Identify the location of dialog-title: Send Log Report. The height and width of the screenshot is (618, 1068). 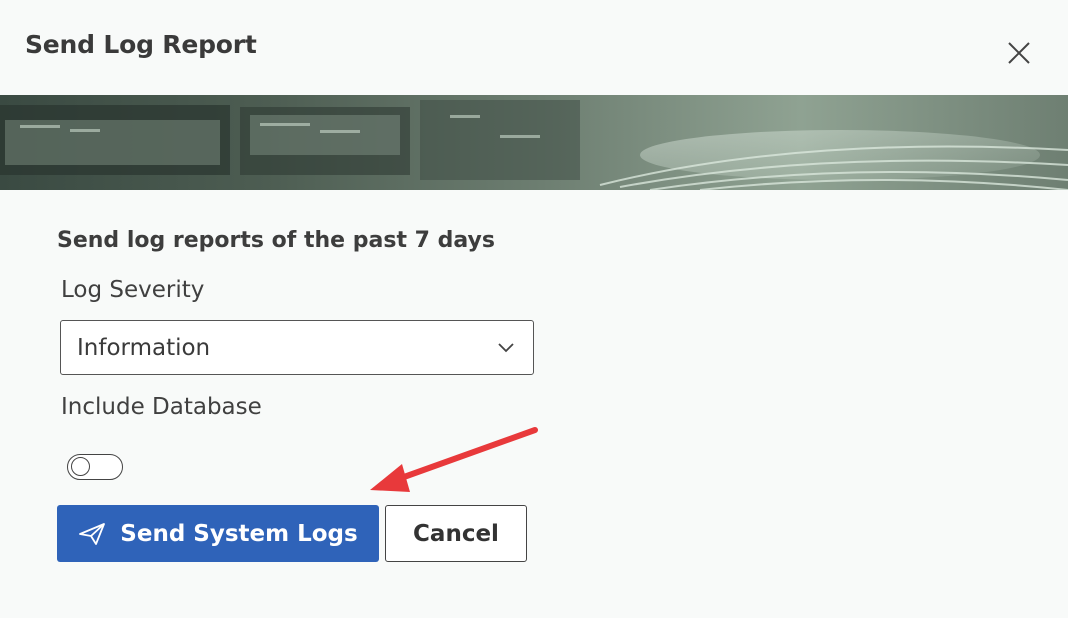
(141, 44).